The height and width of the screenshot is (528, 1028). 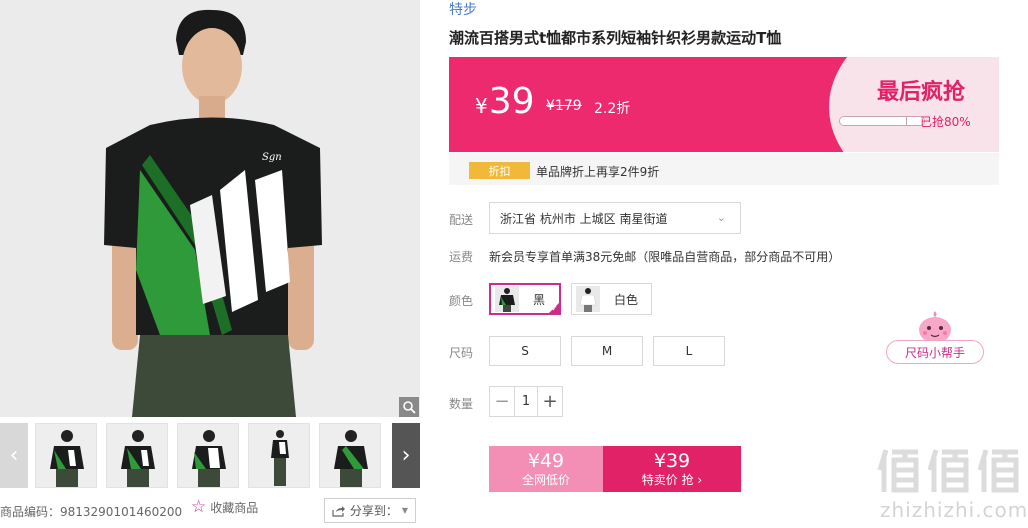 I want to click on shipping-text: 新会员专享首单满38元免邮（限唯品自营商品，部分商品不可用）, so click(x=665, y=257).